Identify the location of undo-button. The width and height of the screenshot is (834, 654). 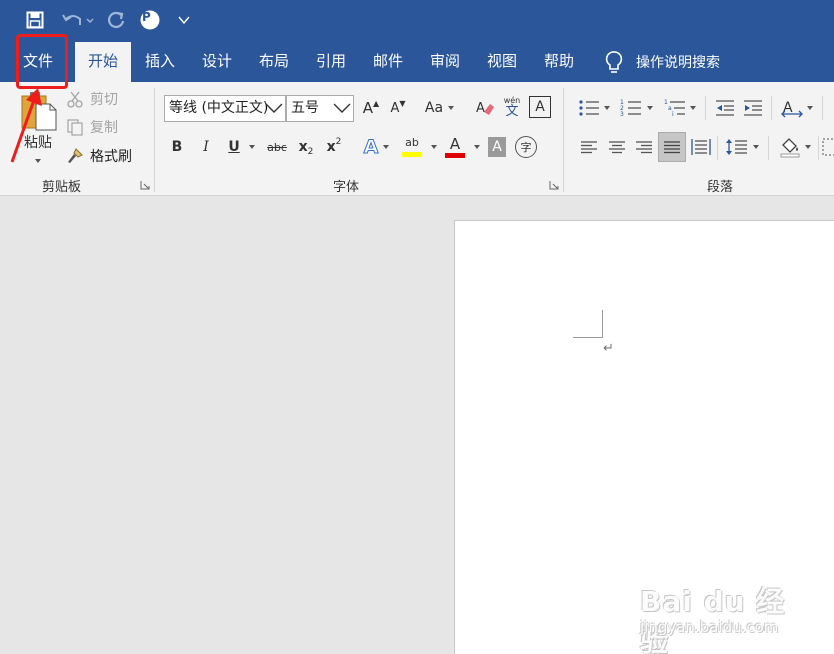
(78, 20).